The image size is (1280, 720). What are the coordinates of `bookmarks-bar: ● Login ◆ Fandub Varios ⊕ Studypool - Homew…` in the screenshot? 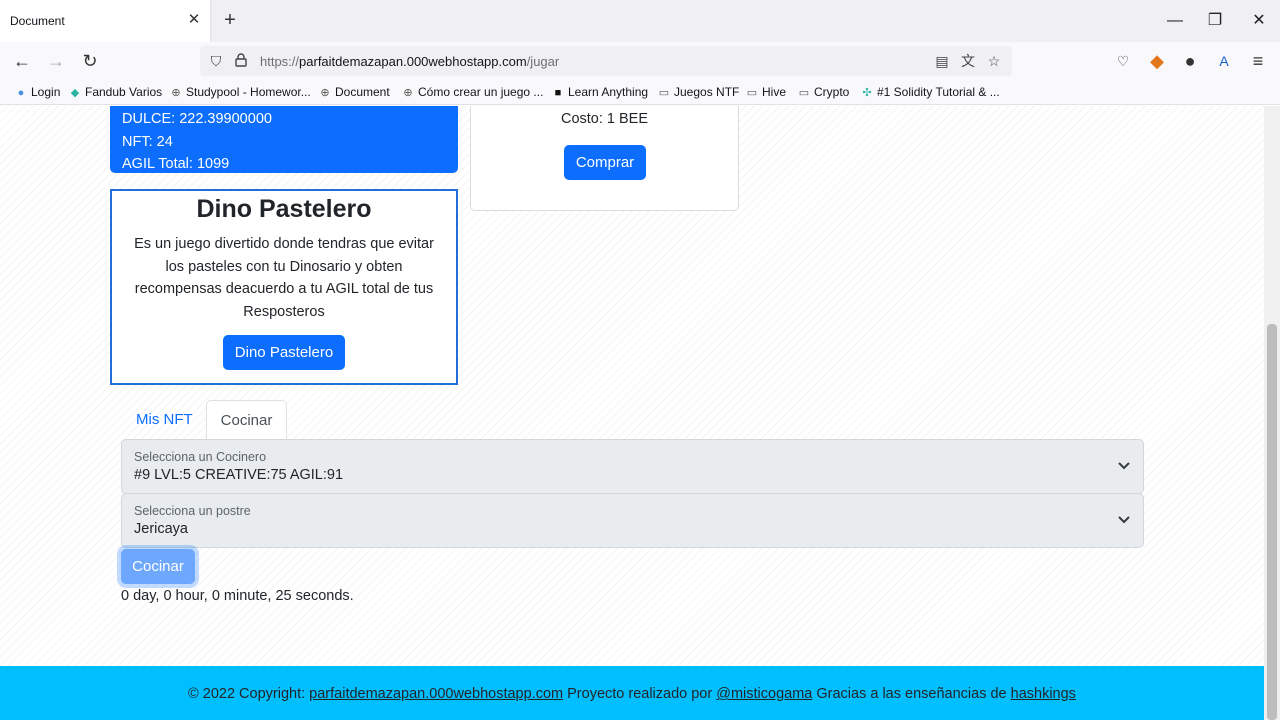 It's located at (640, 92).